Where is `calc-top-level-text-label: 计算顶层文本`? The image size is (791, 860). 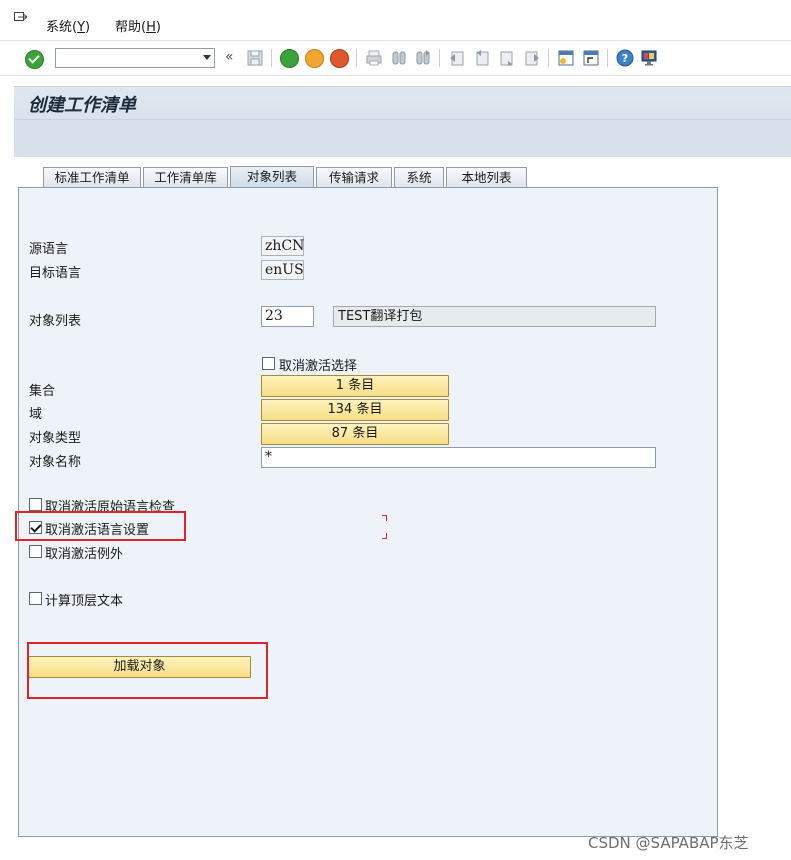 calc-top-level-text-label: 计算顶层文本 is located at coordinates (84, 601).